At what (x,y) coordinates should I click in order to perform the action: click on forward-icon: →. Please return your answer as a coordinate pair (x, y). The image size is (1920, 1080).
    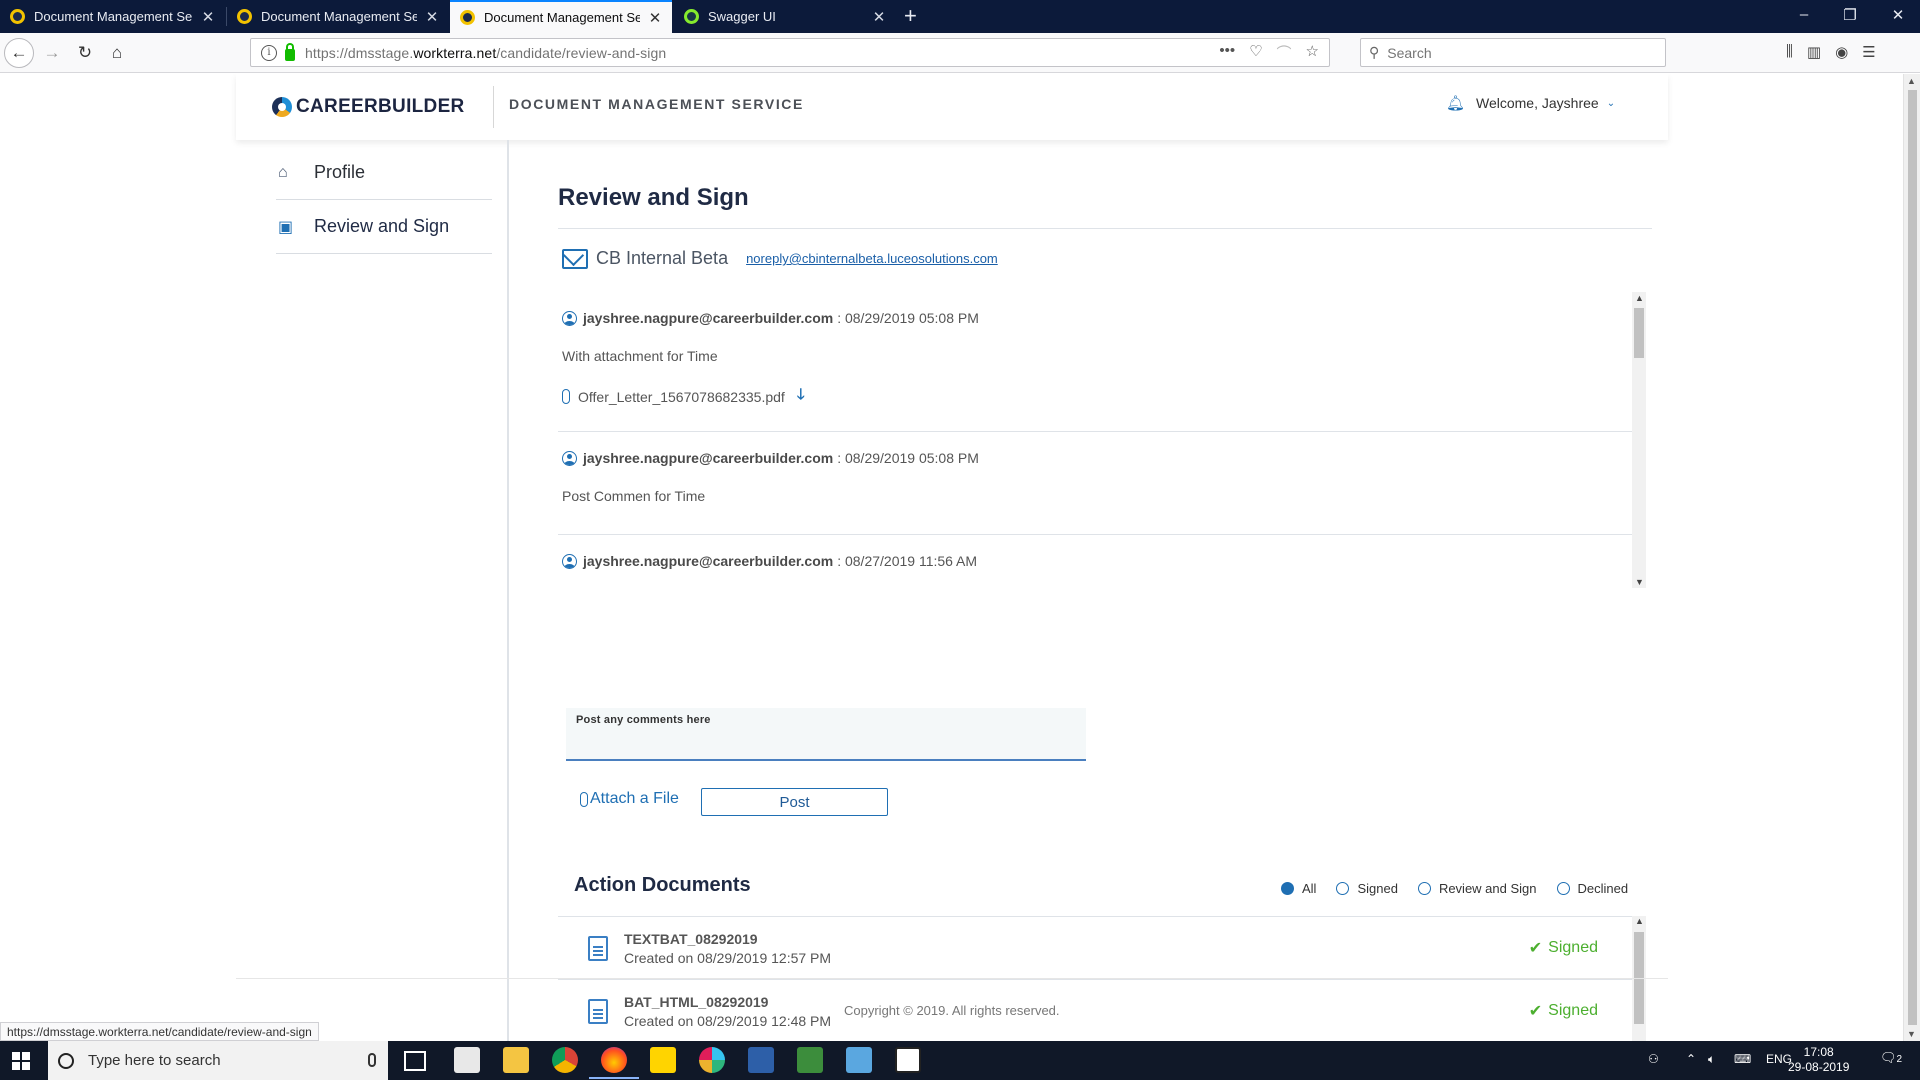
    Looking at the image, I should click on (52, 53).